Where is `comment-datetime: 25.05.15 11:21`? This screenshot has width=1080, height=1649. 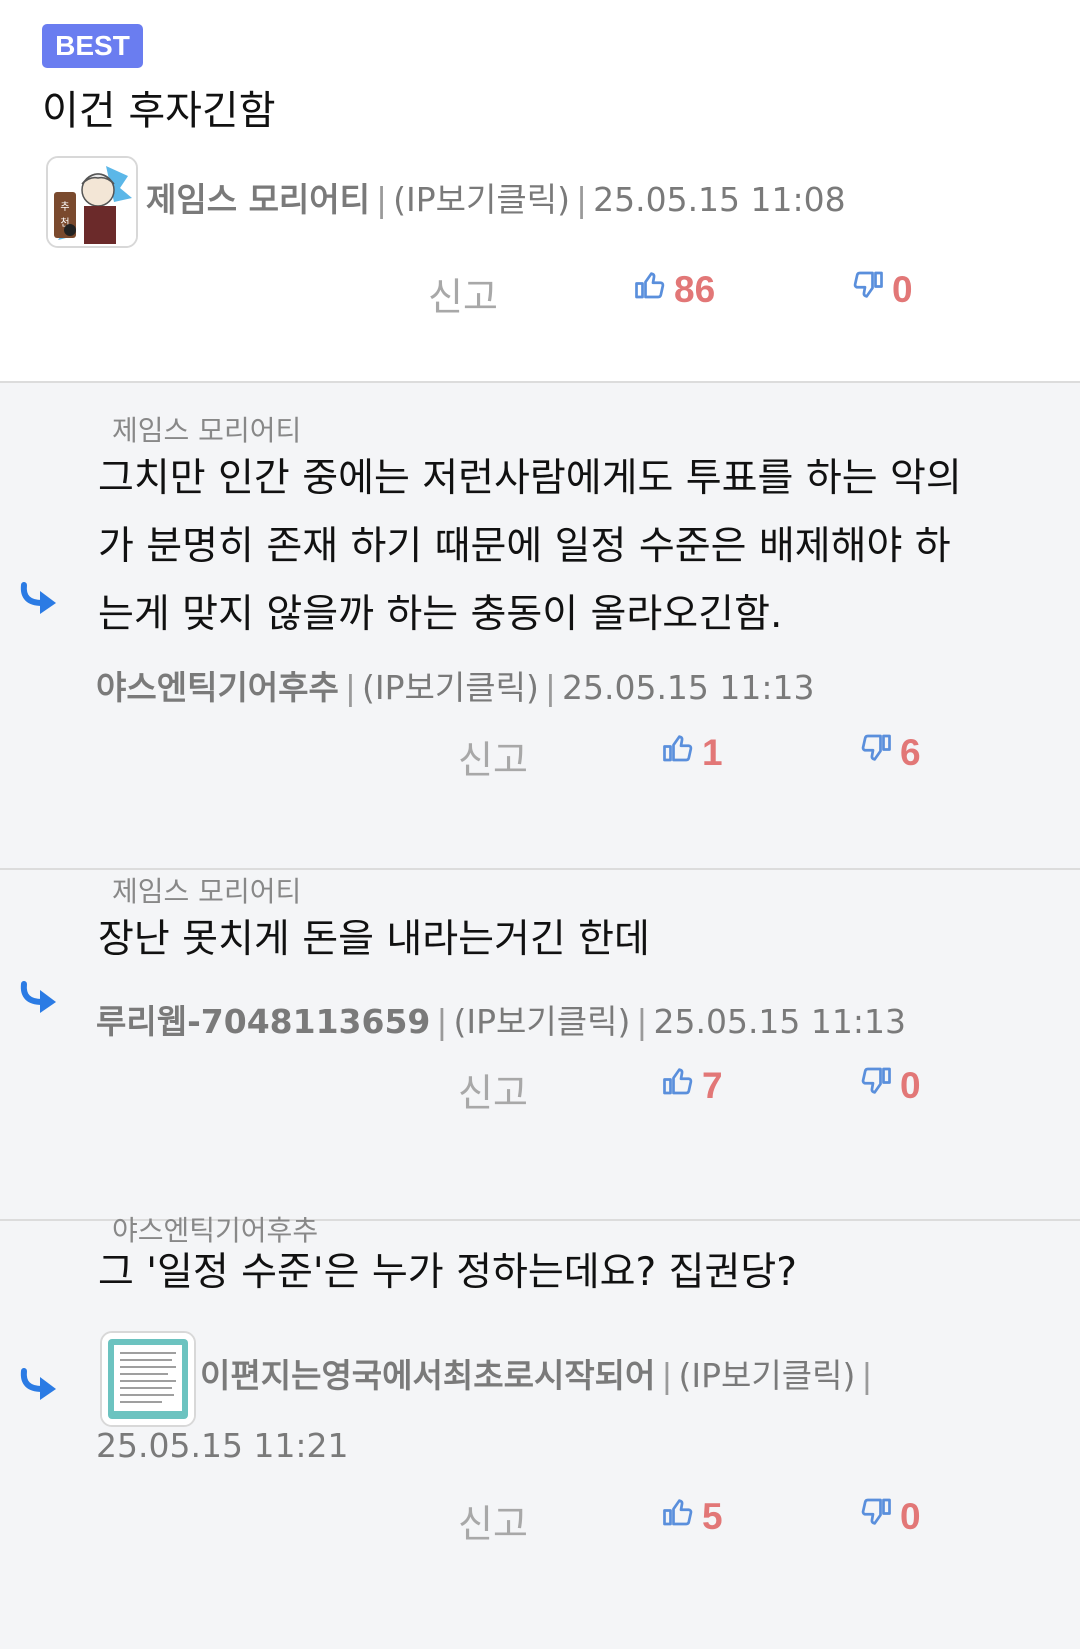
comment-datetime: 25.05.15 11:21 is located at coordinates (222, 1445).